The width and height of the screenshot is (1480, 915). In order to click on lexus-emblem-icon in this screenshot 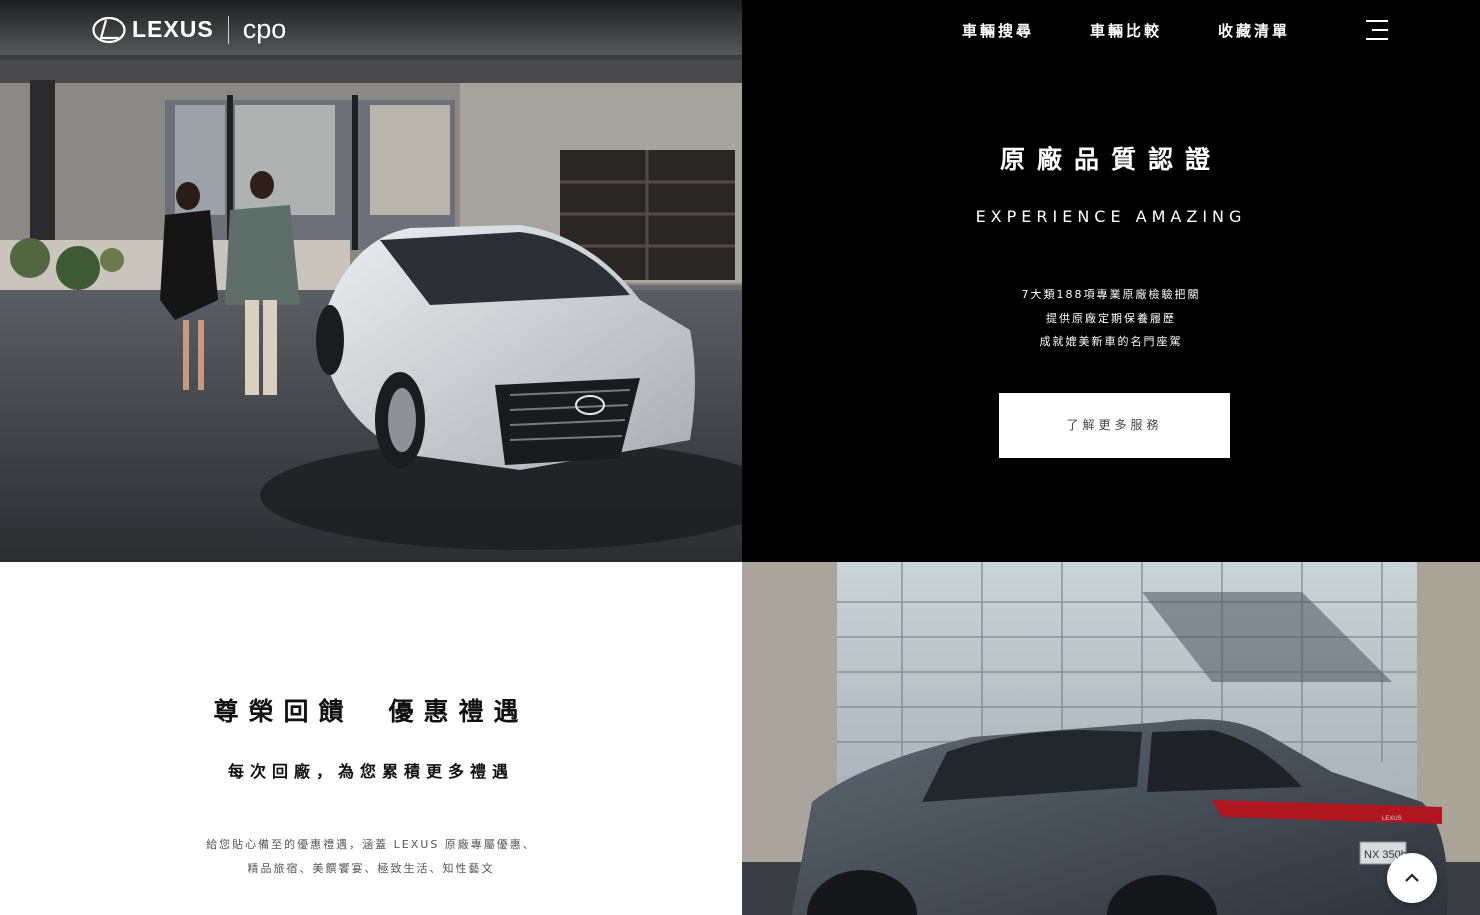, I will do `click(109, 29)`.